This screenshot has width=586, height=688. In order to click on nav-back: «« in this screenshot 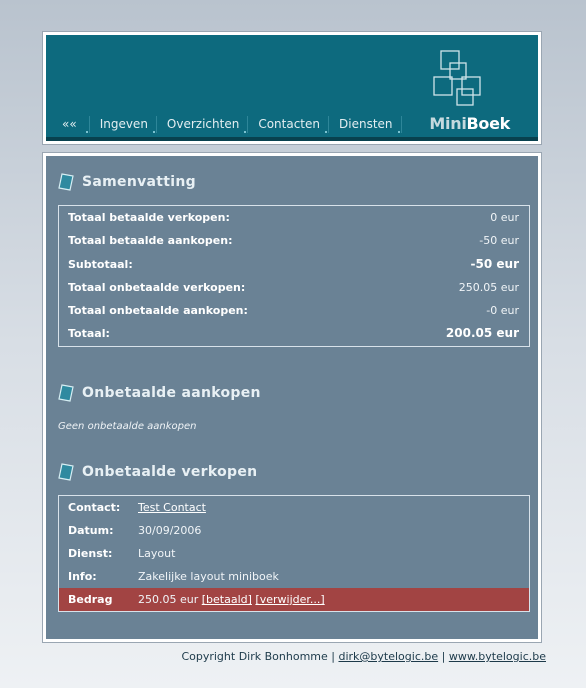, I will do `click(71, 124)`.